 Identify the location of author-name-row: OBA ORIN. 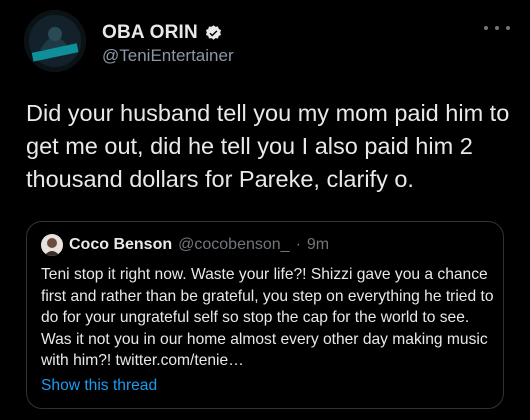
(162, 33).